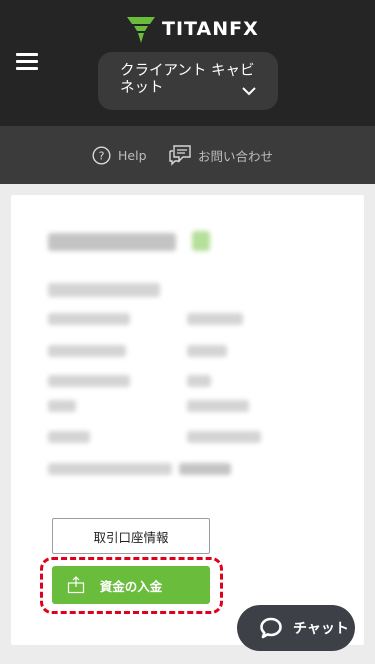  Describe the element at coordinates (112, 242) in the screenshot. I see `blurred-account-title` at that location.